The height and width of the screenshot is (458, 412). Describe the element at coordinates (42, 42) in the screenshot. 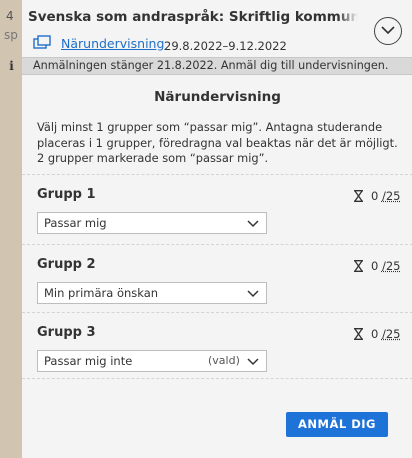

I see `screens-icon` at that location.